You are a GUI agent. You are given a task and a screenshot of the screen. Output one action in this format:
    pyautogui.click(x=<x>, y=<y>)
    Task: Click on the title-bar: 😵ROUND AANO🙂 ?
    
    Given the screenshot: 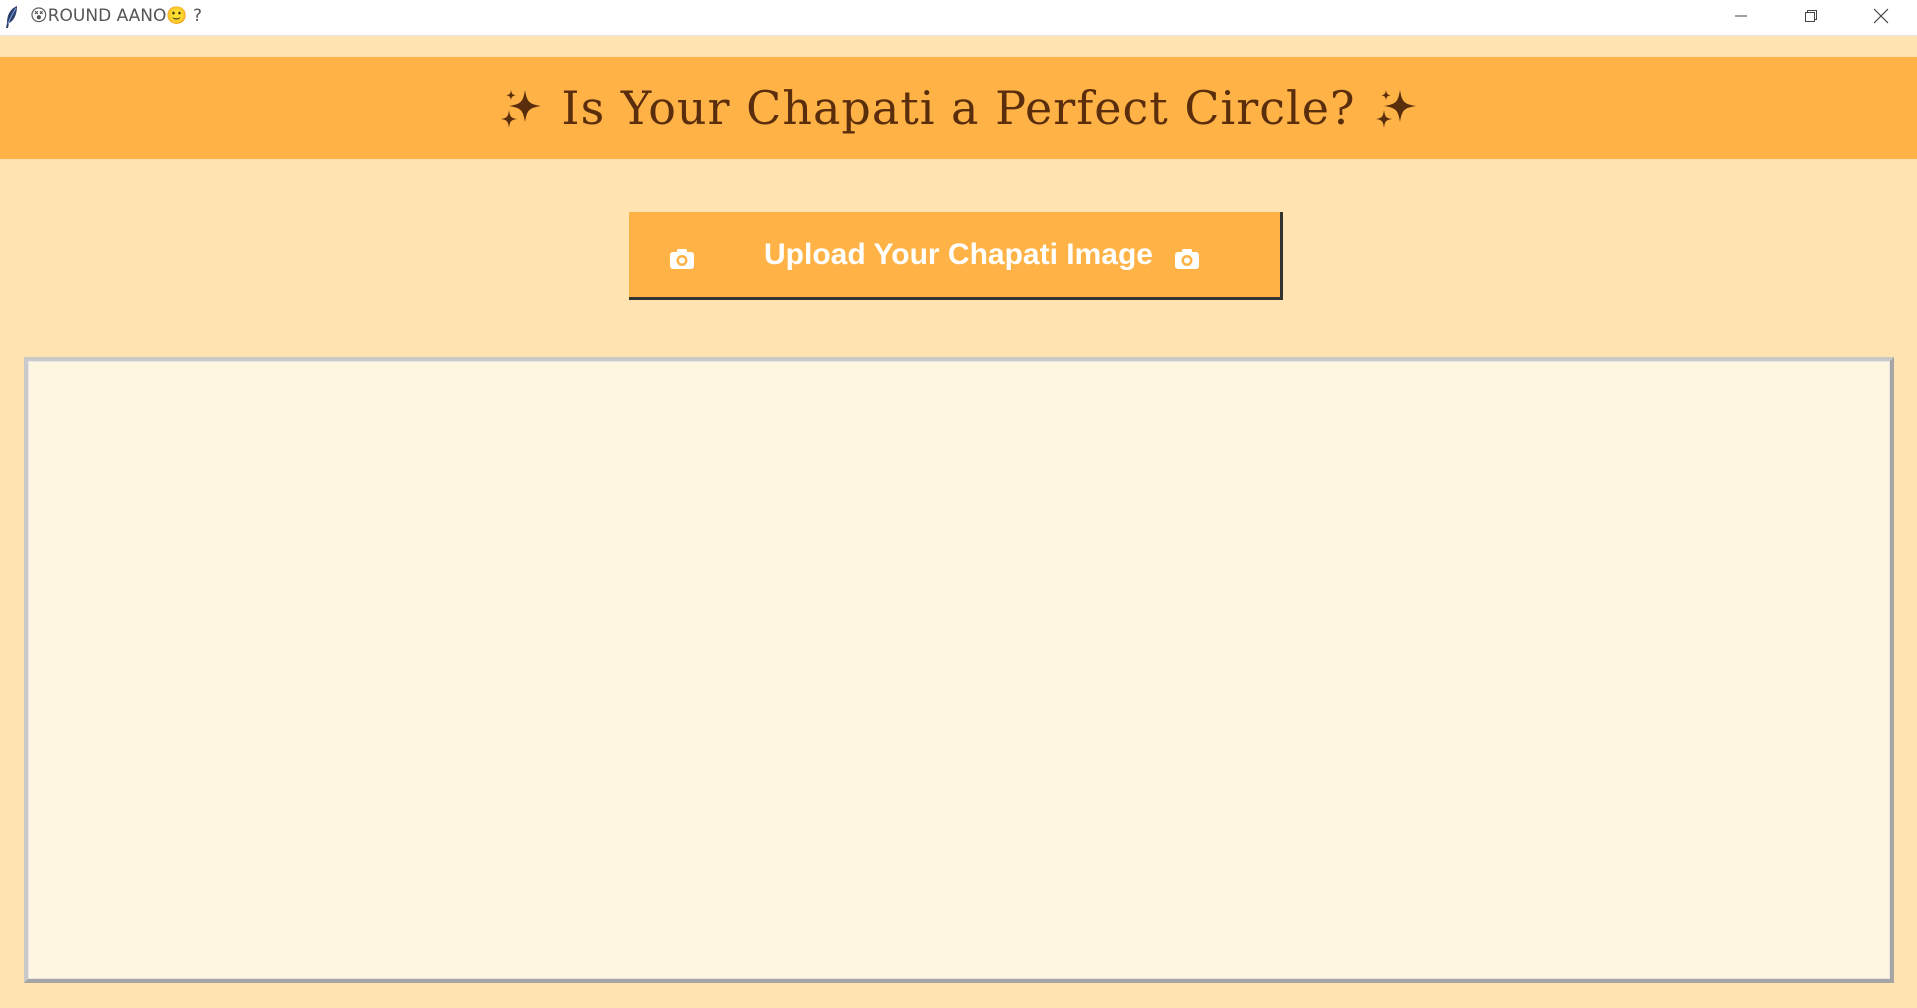 What is the action you would take?
    pyautogui.click(x=958, y=18)
    